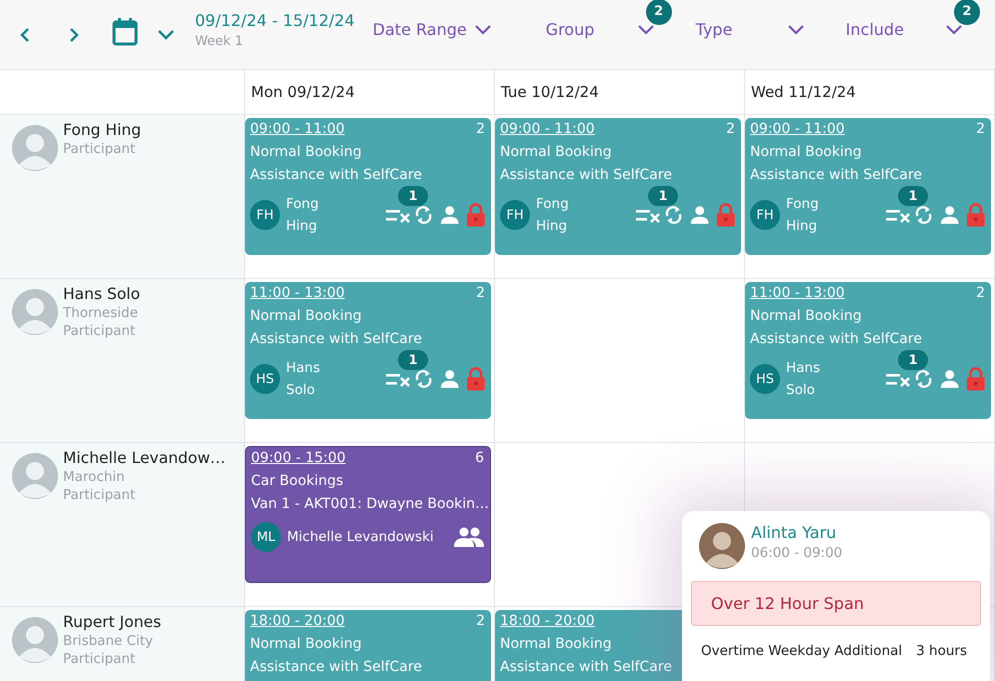 The image size is (995, 681). What do you see at coordinates (298, 458) in the screenshot?
I see `booking-time: 09:00 - 15:00` at bounding box center [298, 458].